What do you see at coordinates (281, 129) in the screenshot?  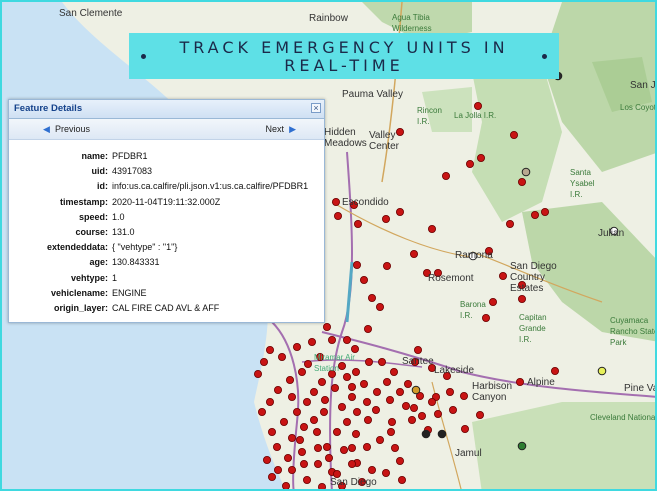 I see `next-button: Next ▶` at bounding box center [281, 129].